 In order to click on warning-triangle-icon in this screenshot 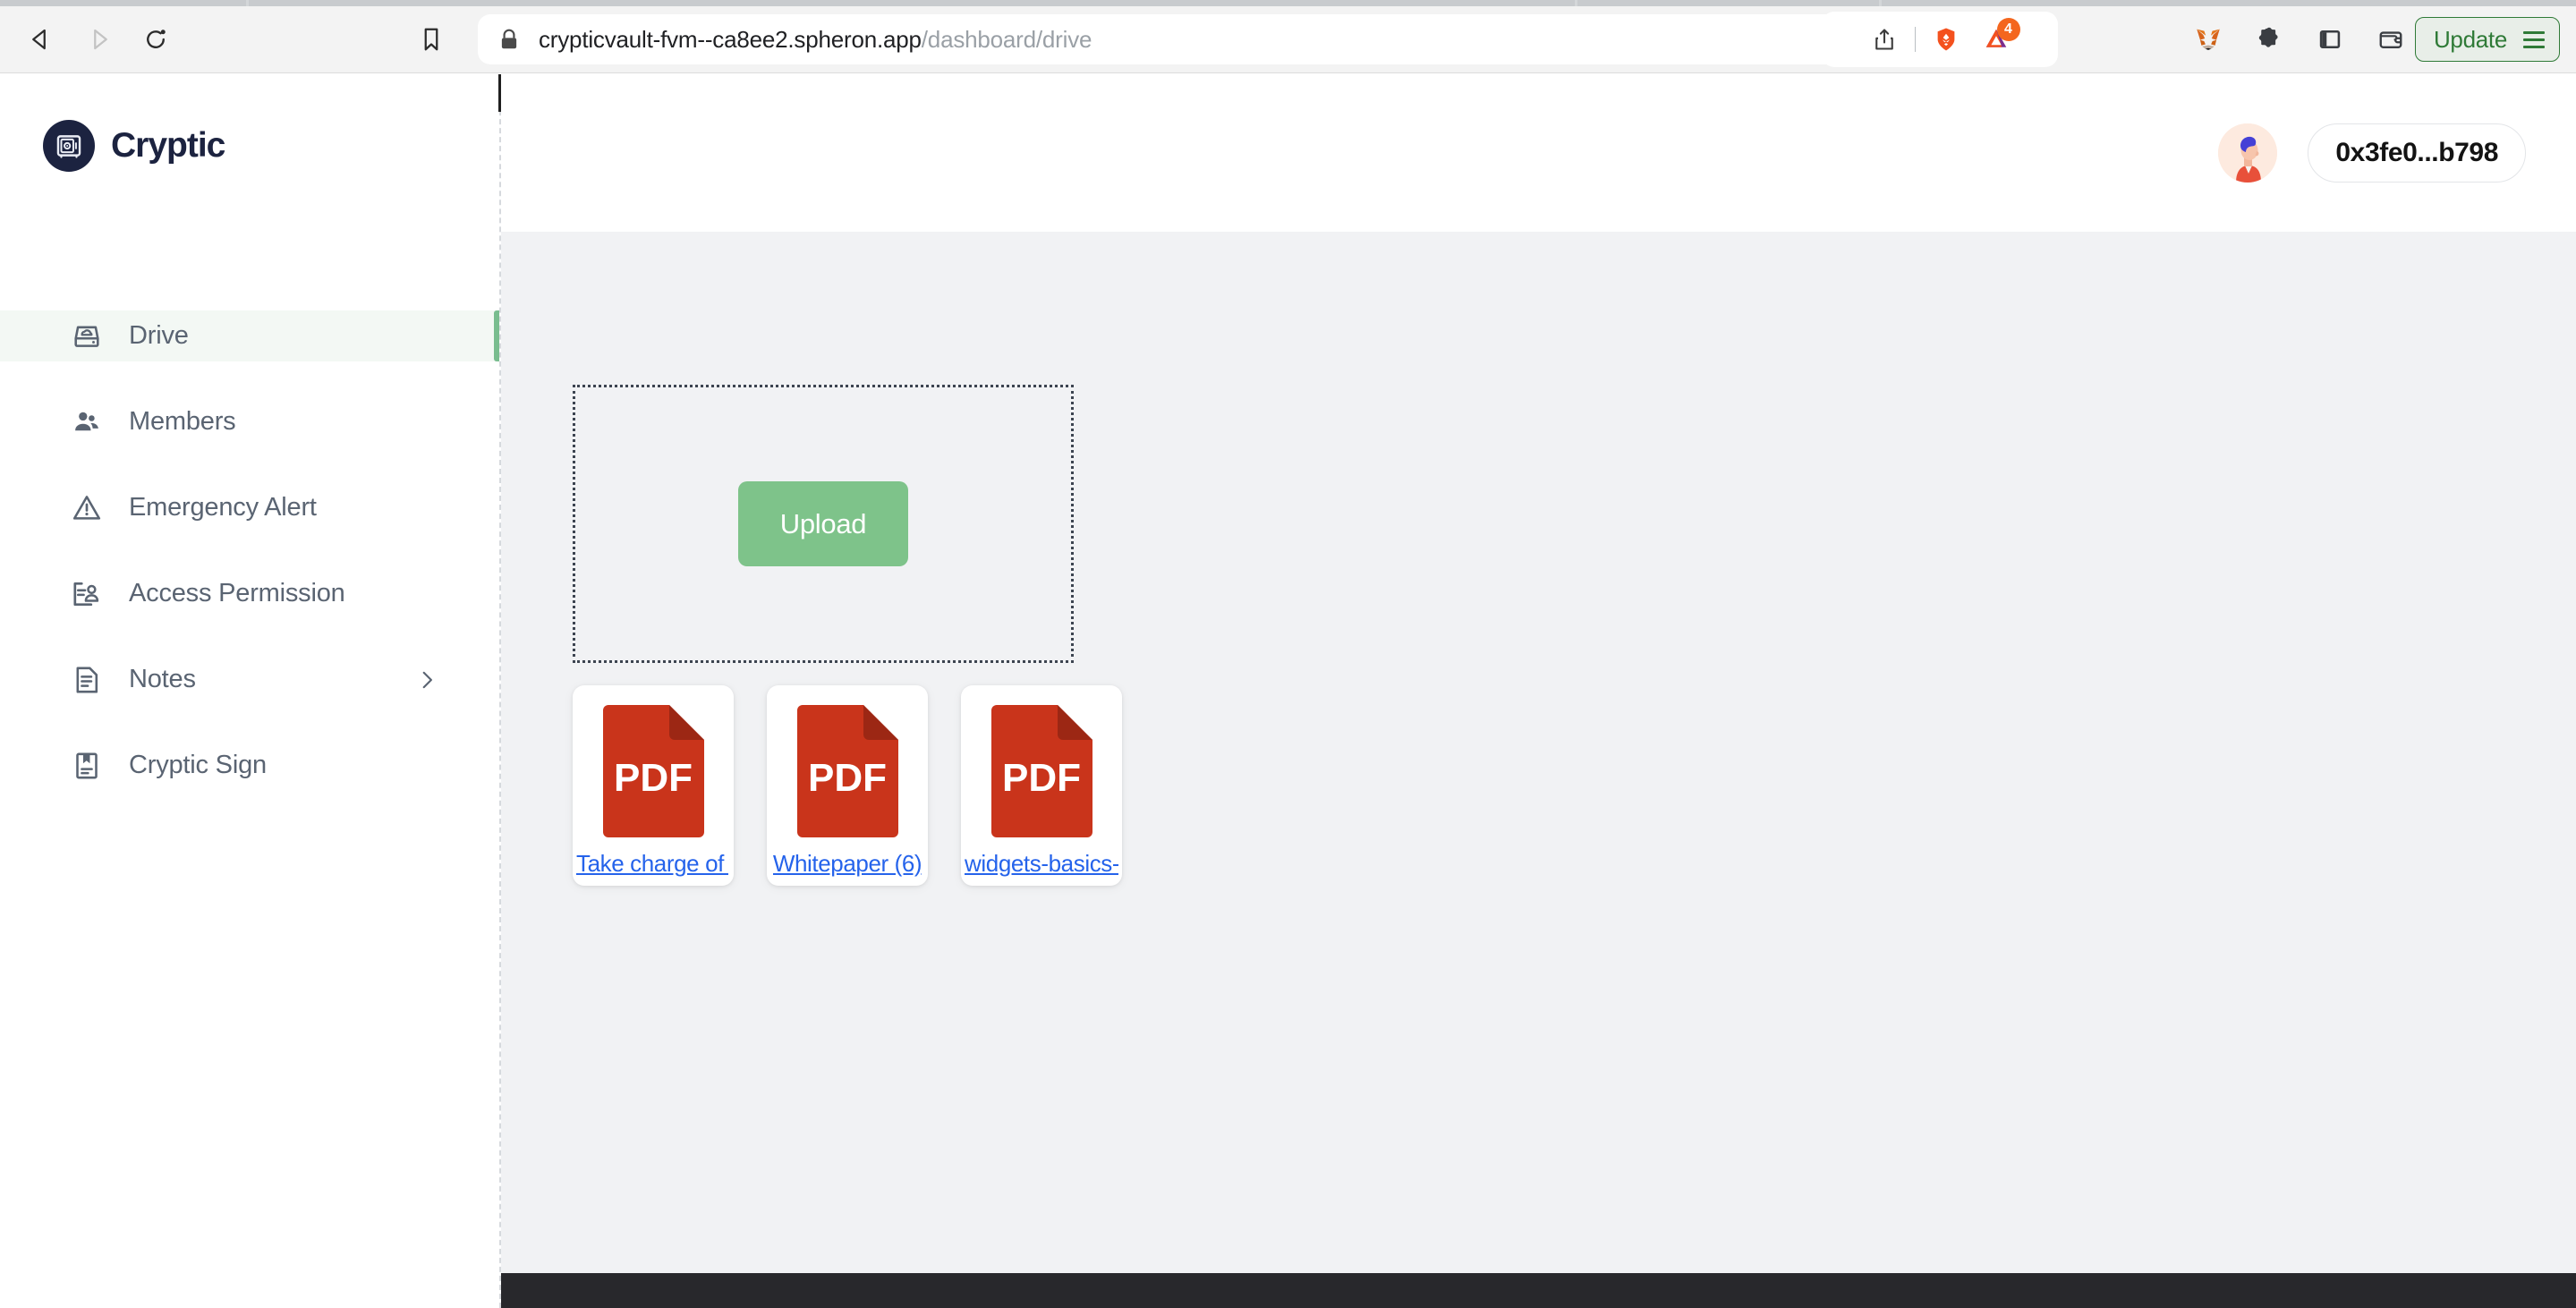, I will do `click(87, 508)`.